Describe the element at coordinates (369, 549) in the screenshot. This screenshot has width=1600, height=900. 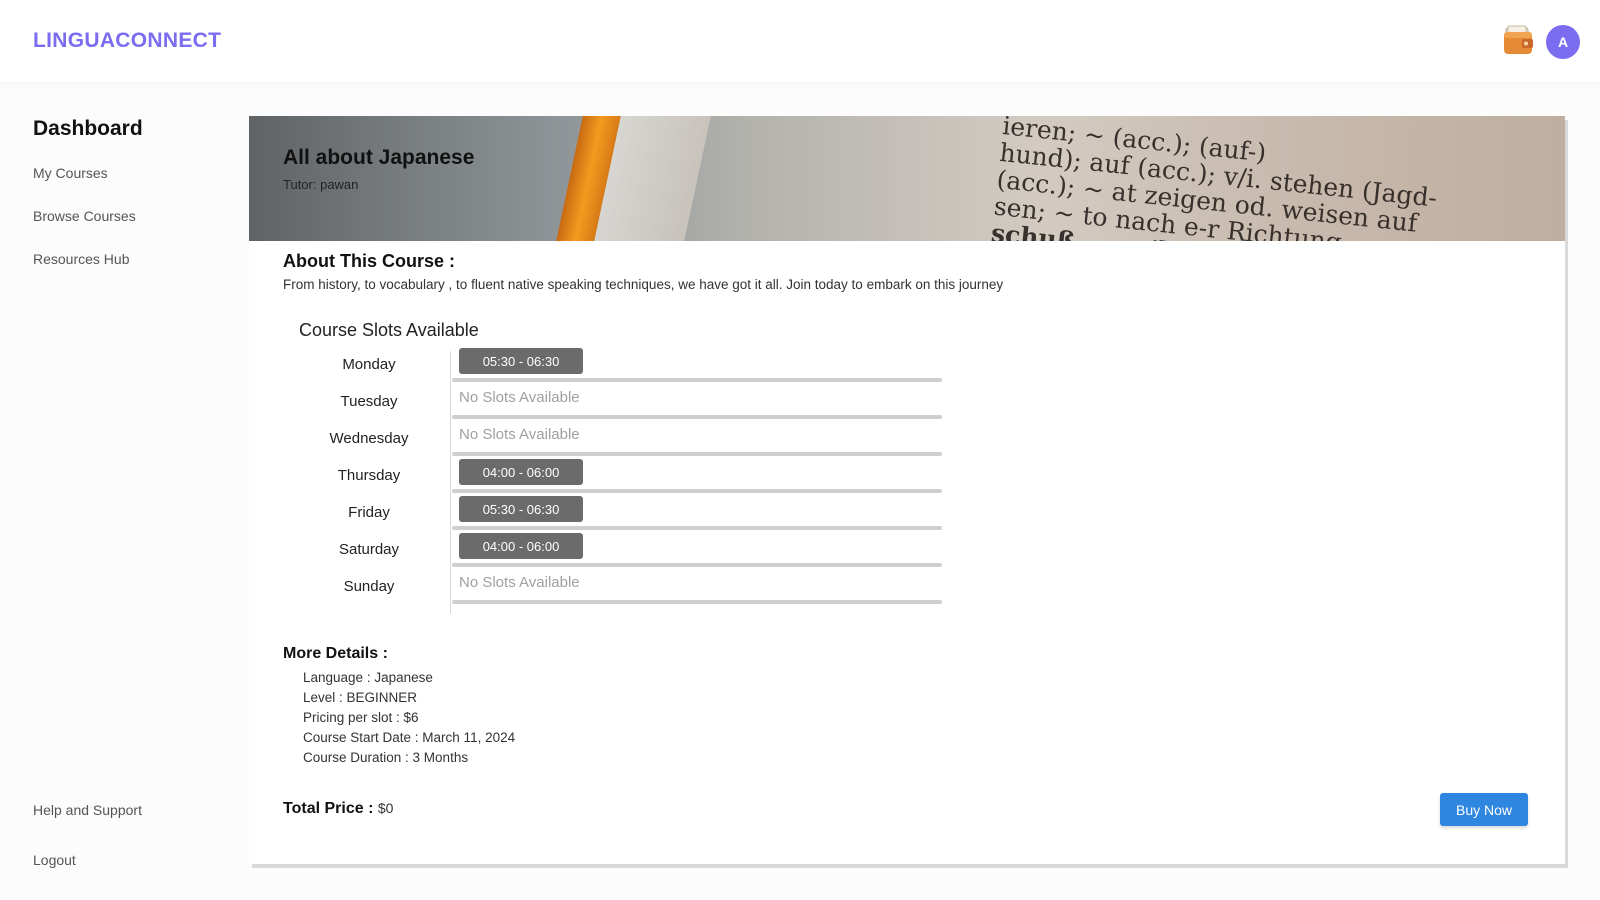
I see `slot-day-label: Saturday` at that location.